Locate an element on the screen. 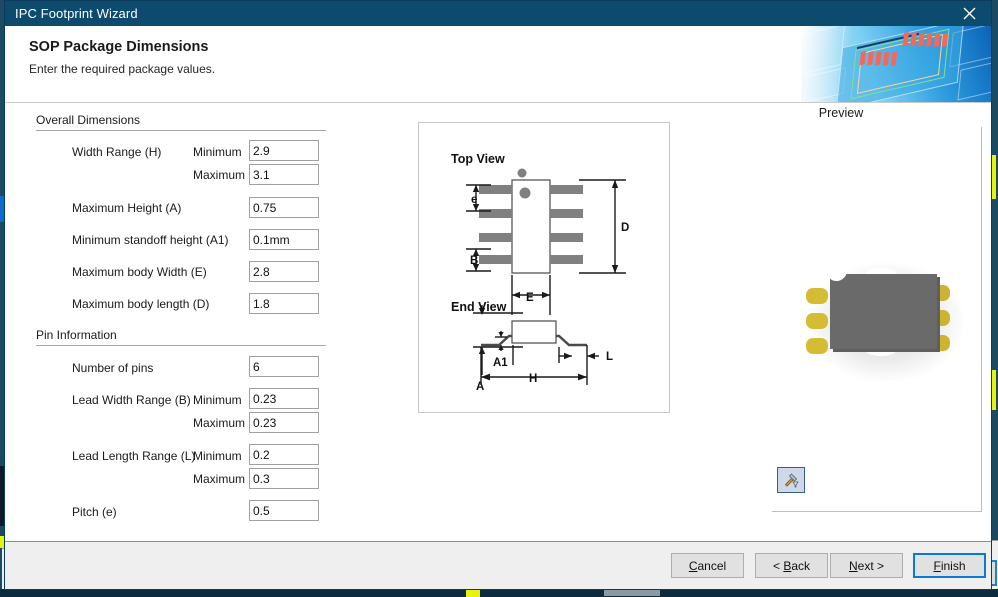  next-button: Next > is located at coordinates (866, 565).